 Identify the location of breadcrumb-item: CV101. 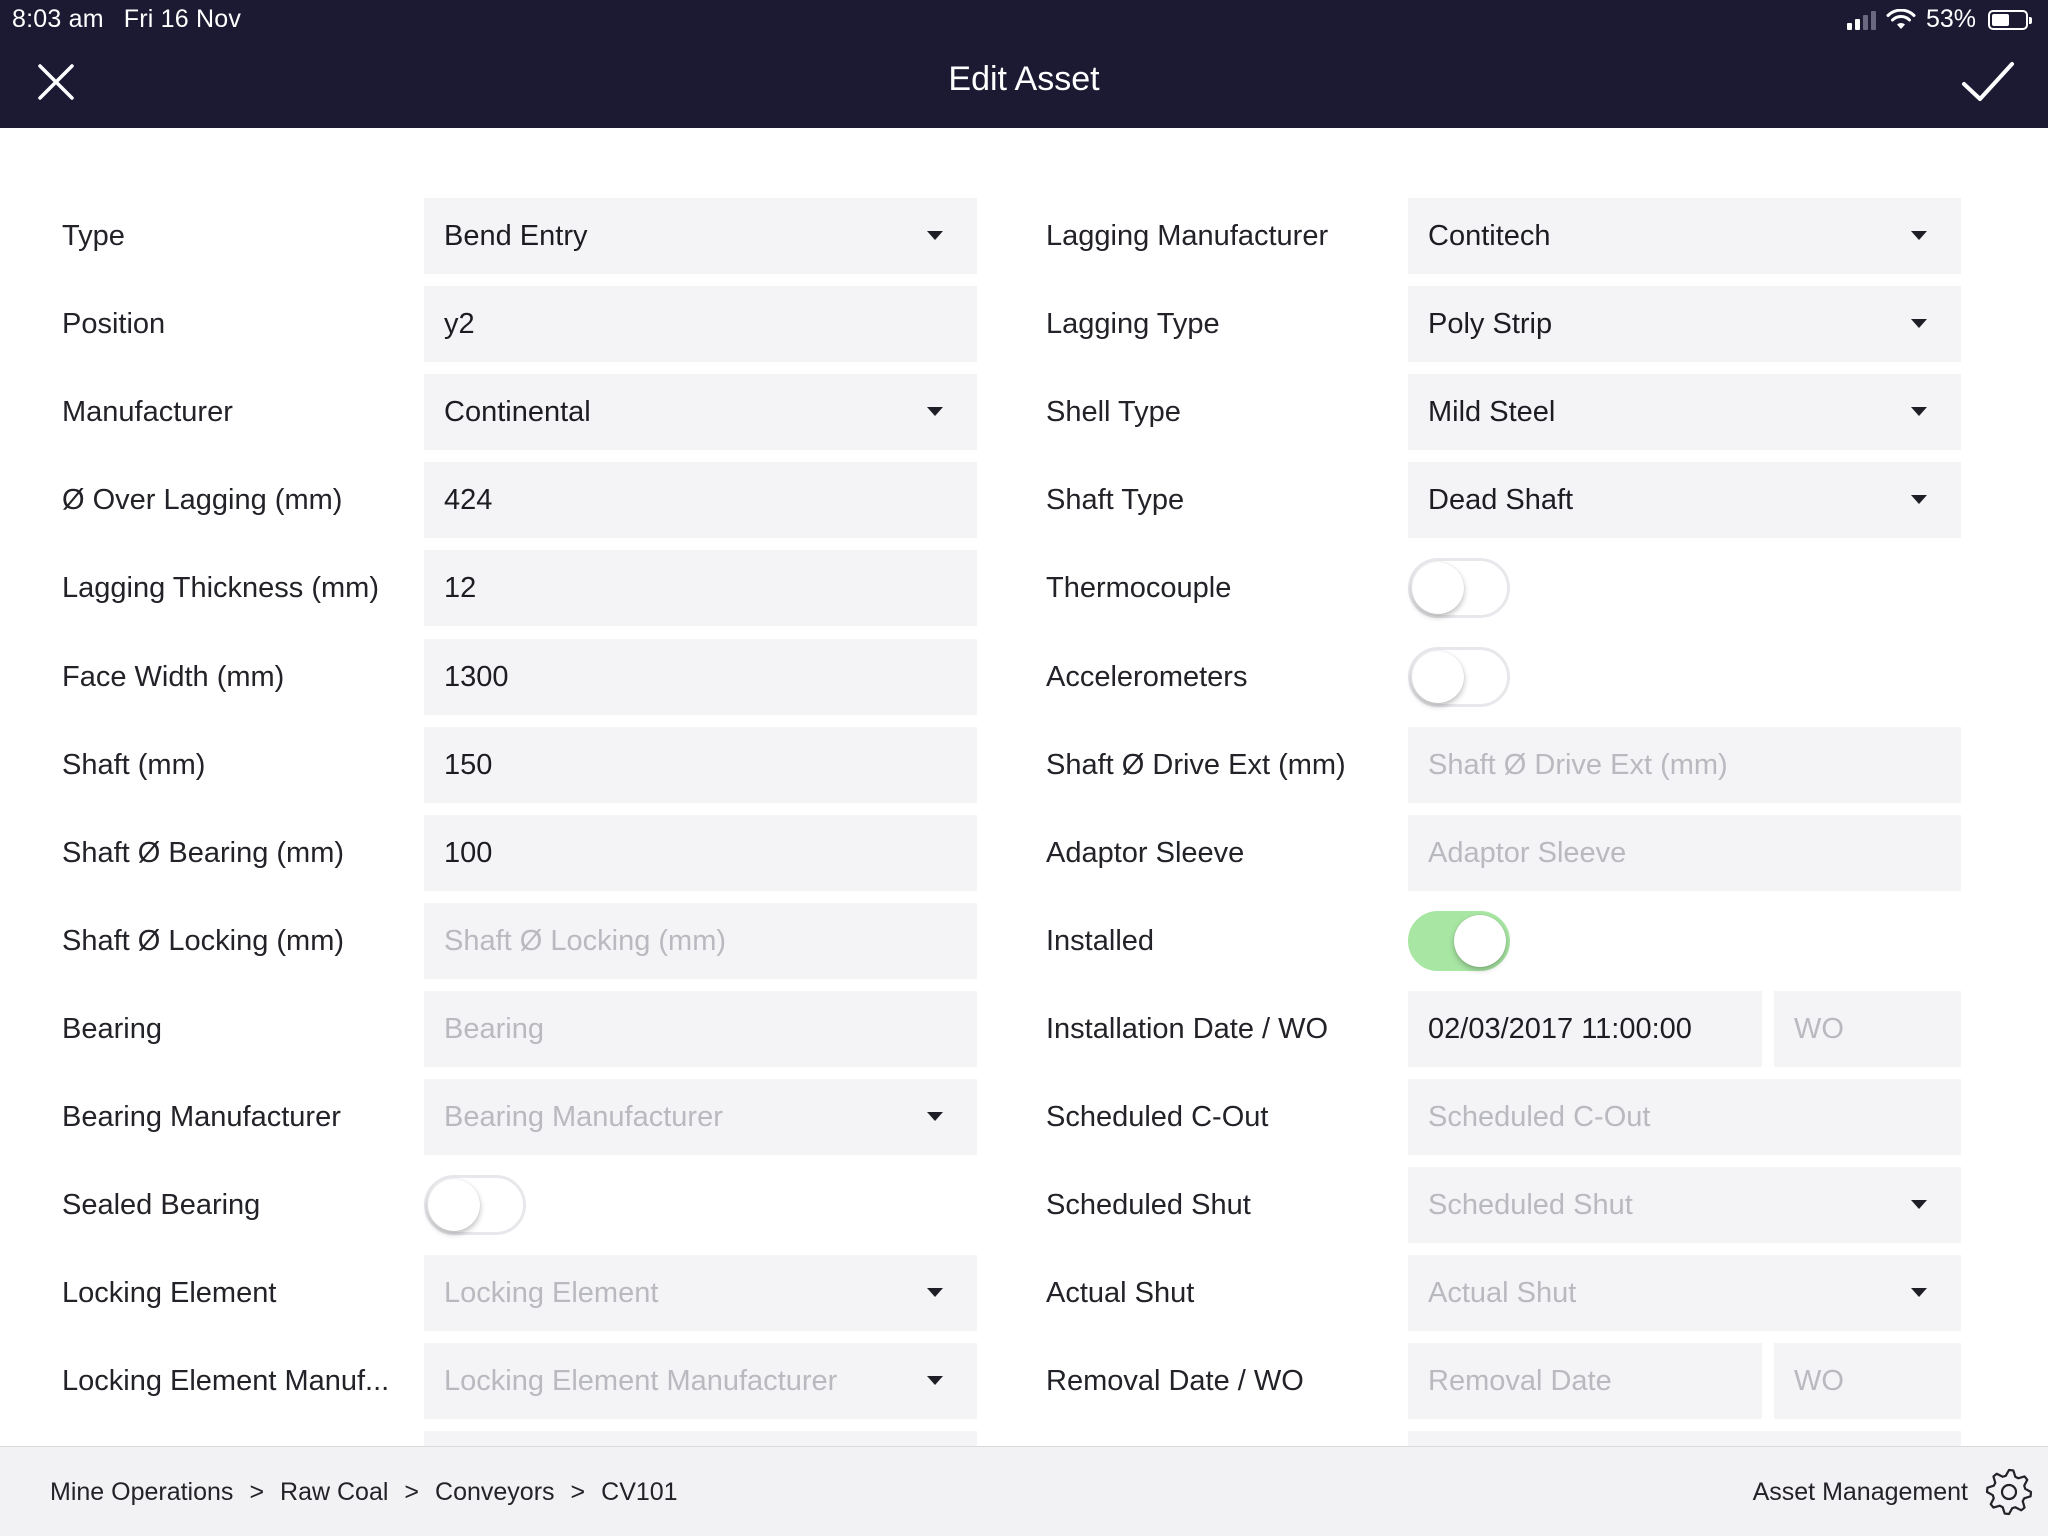
(639, 1492).